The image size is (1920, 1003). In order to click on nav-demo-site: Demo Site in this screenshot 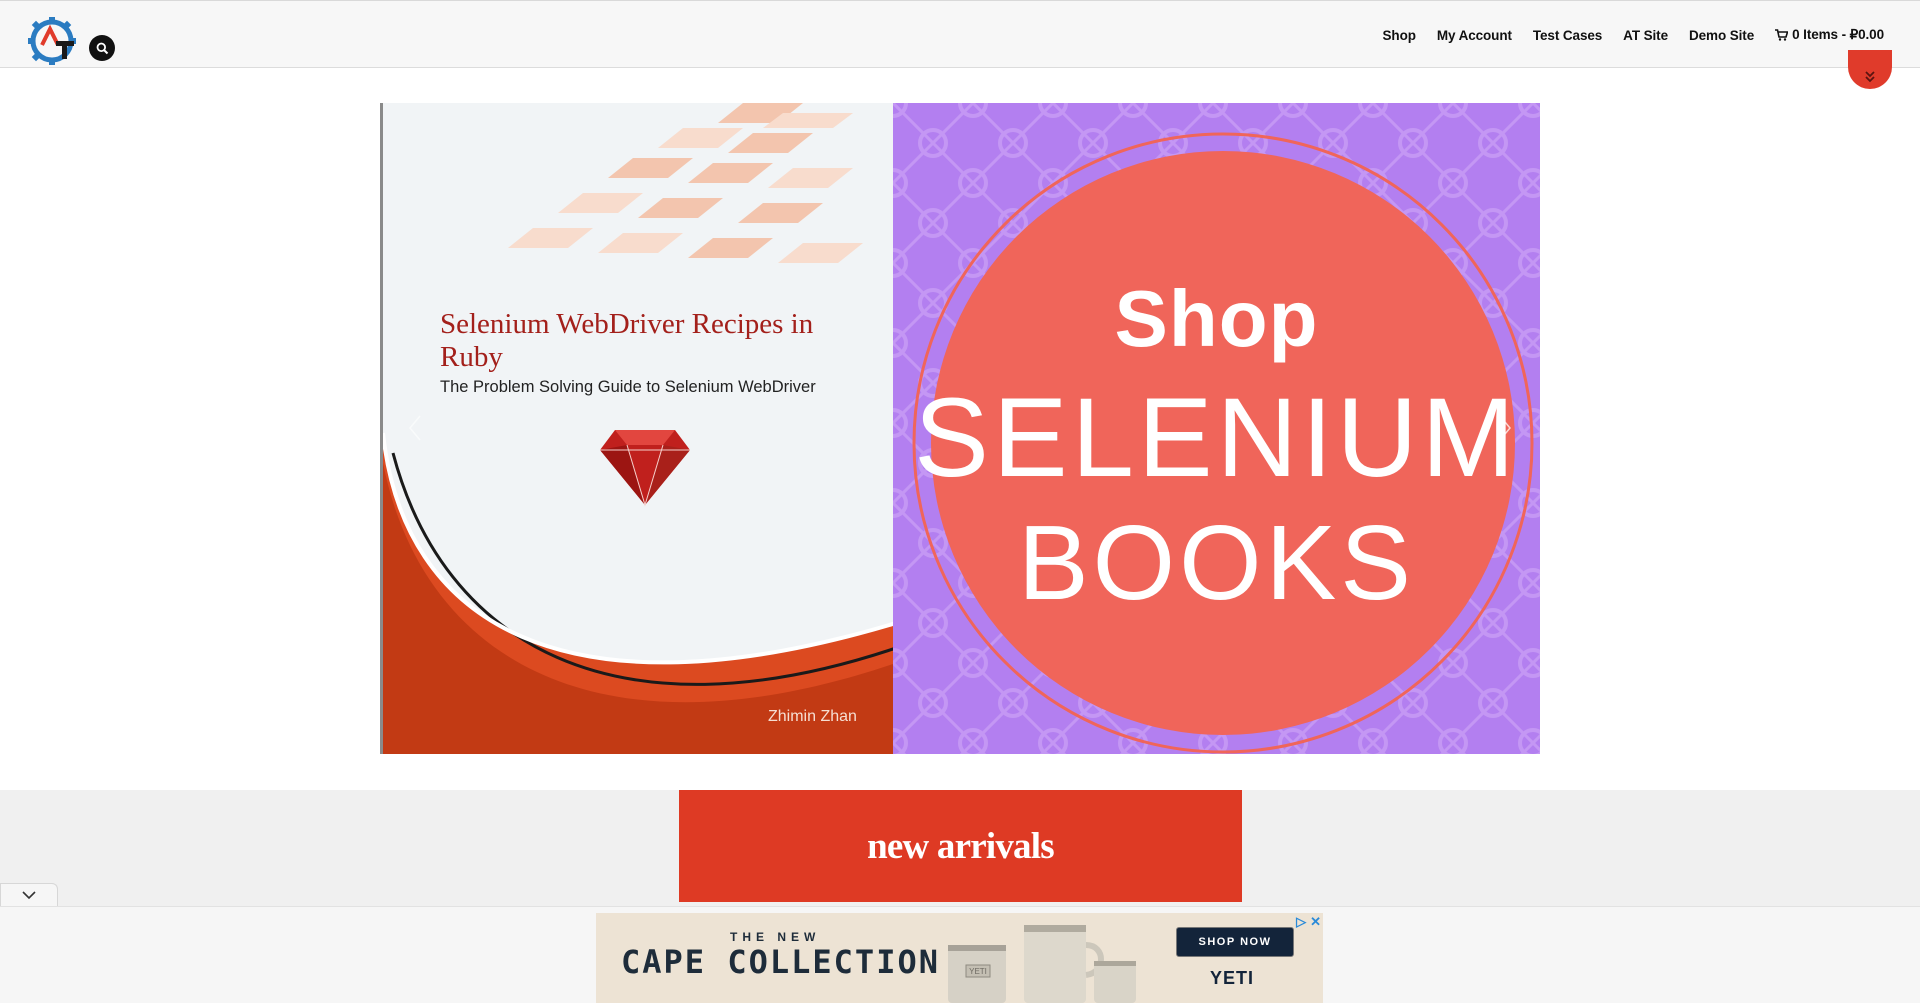, I will do `click(1721, 35)`.